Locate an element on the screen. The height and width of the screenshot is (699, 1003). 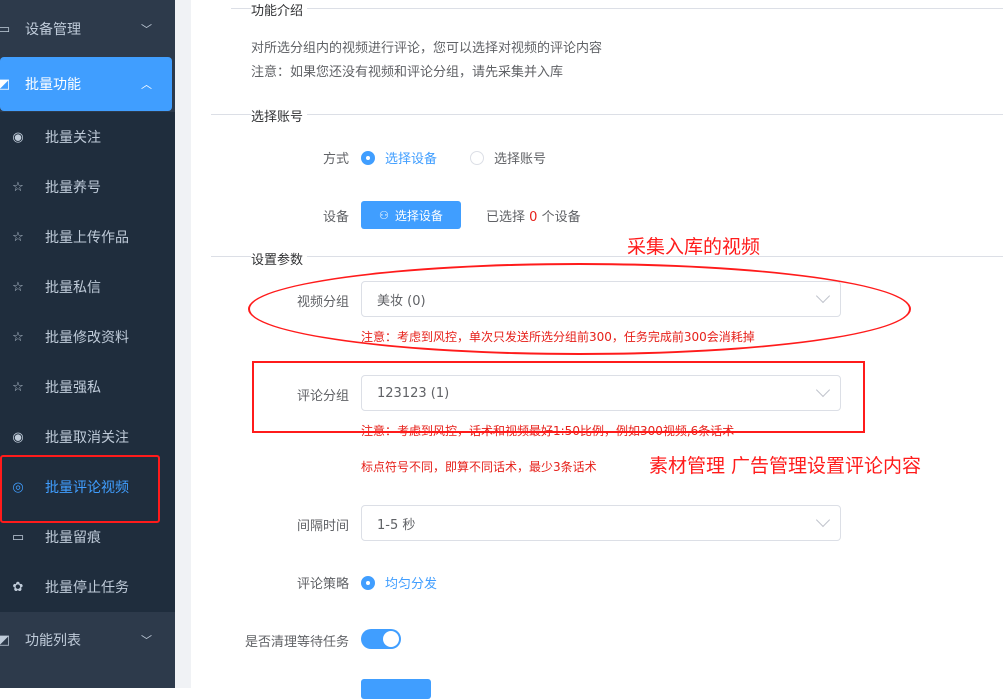
sidebar-item-label: 批量停止任务 is located at coordinates (87, 588).